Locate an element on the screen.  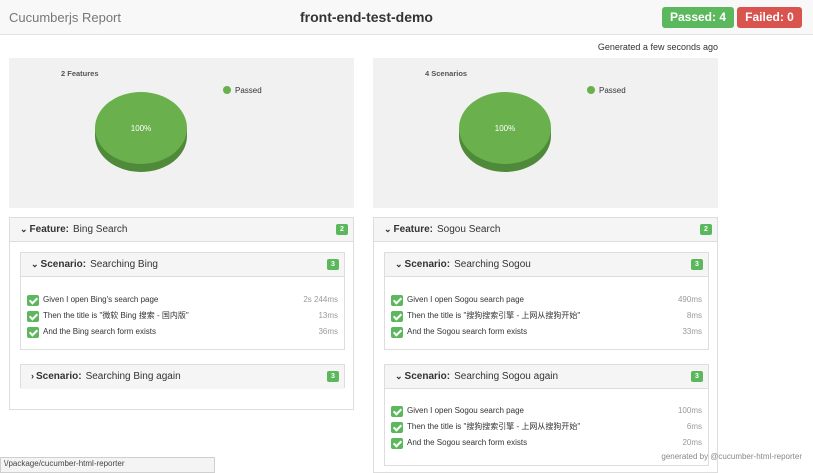
app-title: Cucumberjs Report is located at coordinates (65, 17).